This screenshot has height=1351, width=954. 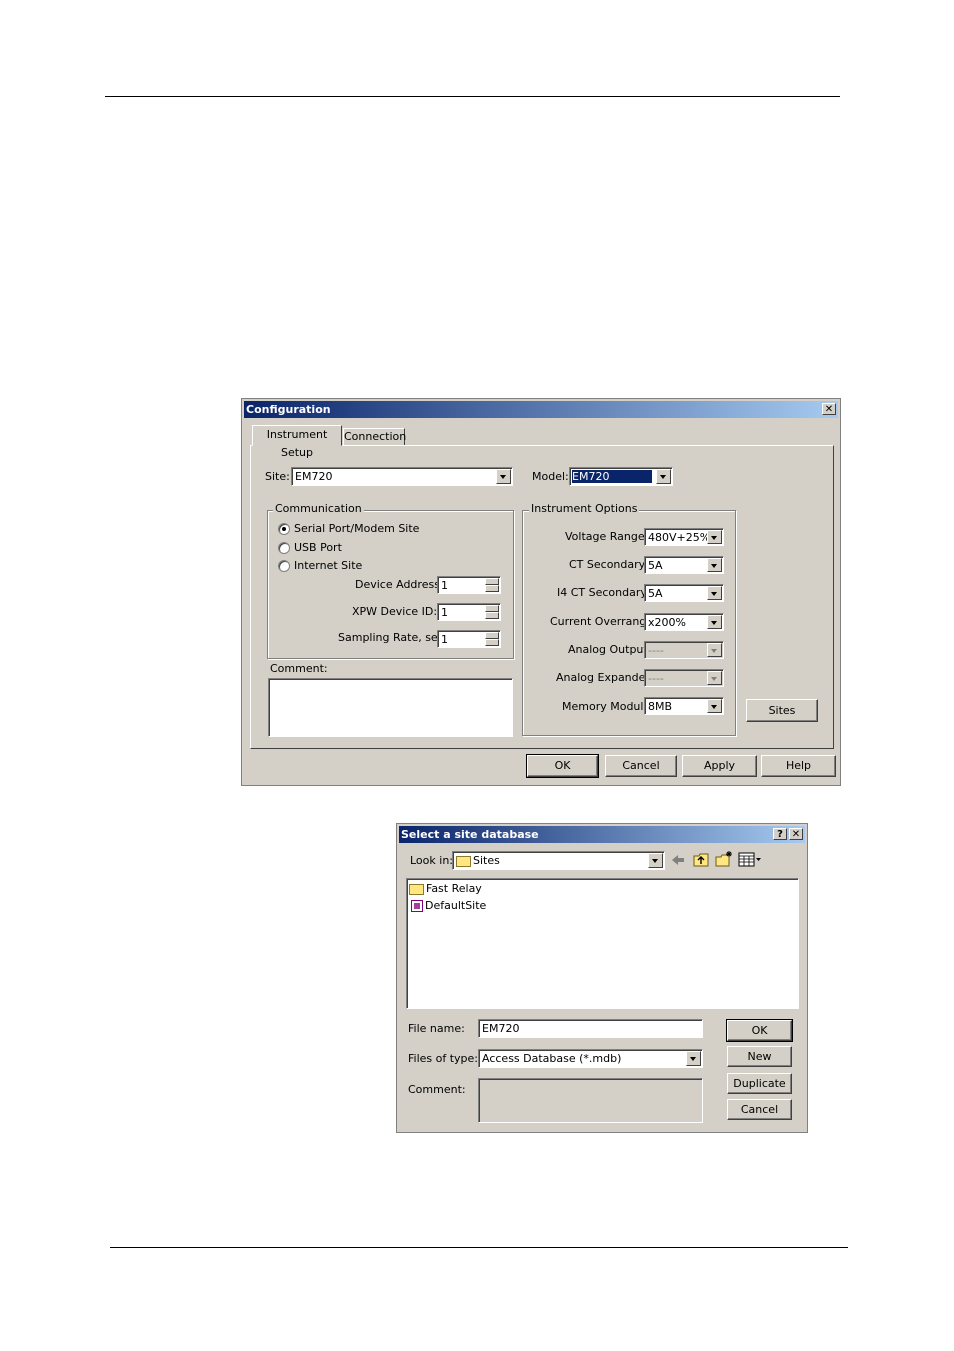 I want to click on back-arrow-icon, so click(x=678, y=860).